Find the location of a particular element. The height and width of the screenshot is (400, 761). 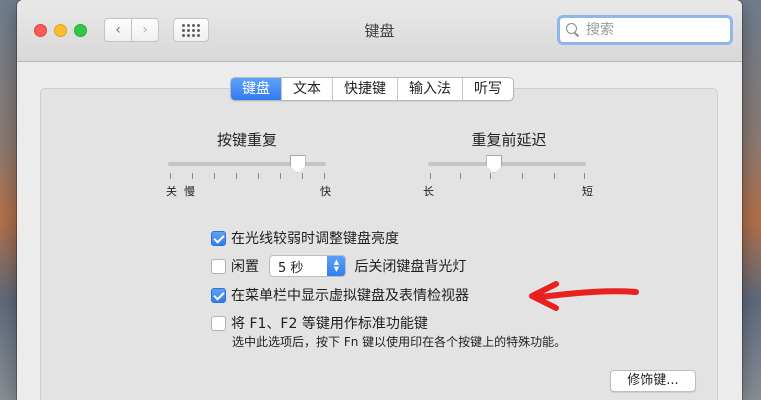

tab-keyboard: 键盘 is located at coordinates (256, 89).